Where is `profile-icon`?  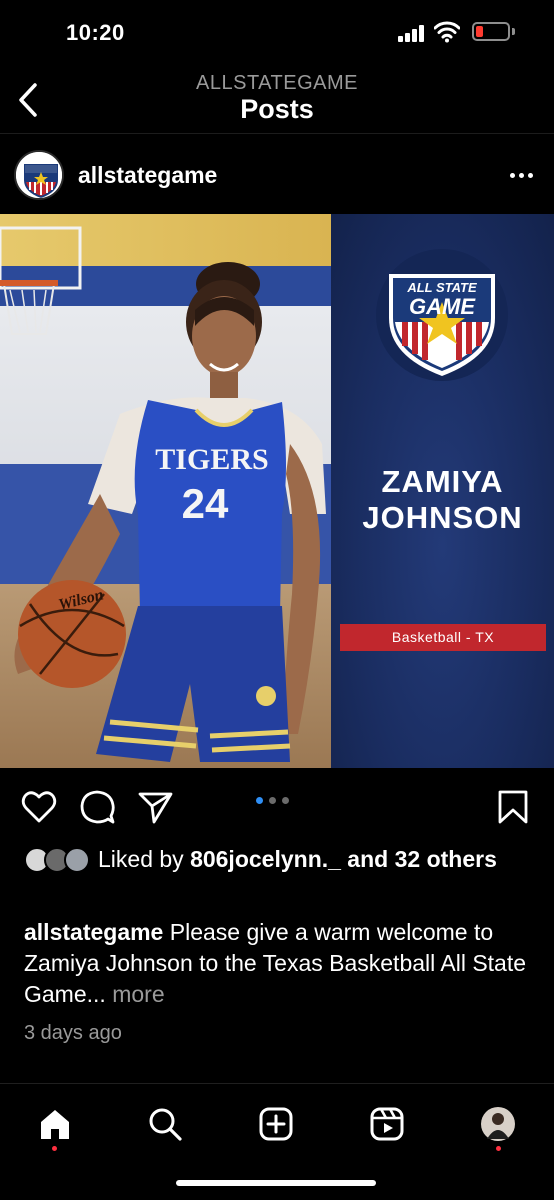
profile-icon is located at coordinates (498, 1124).